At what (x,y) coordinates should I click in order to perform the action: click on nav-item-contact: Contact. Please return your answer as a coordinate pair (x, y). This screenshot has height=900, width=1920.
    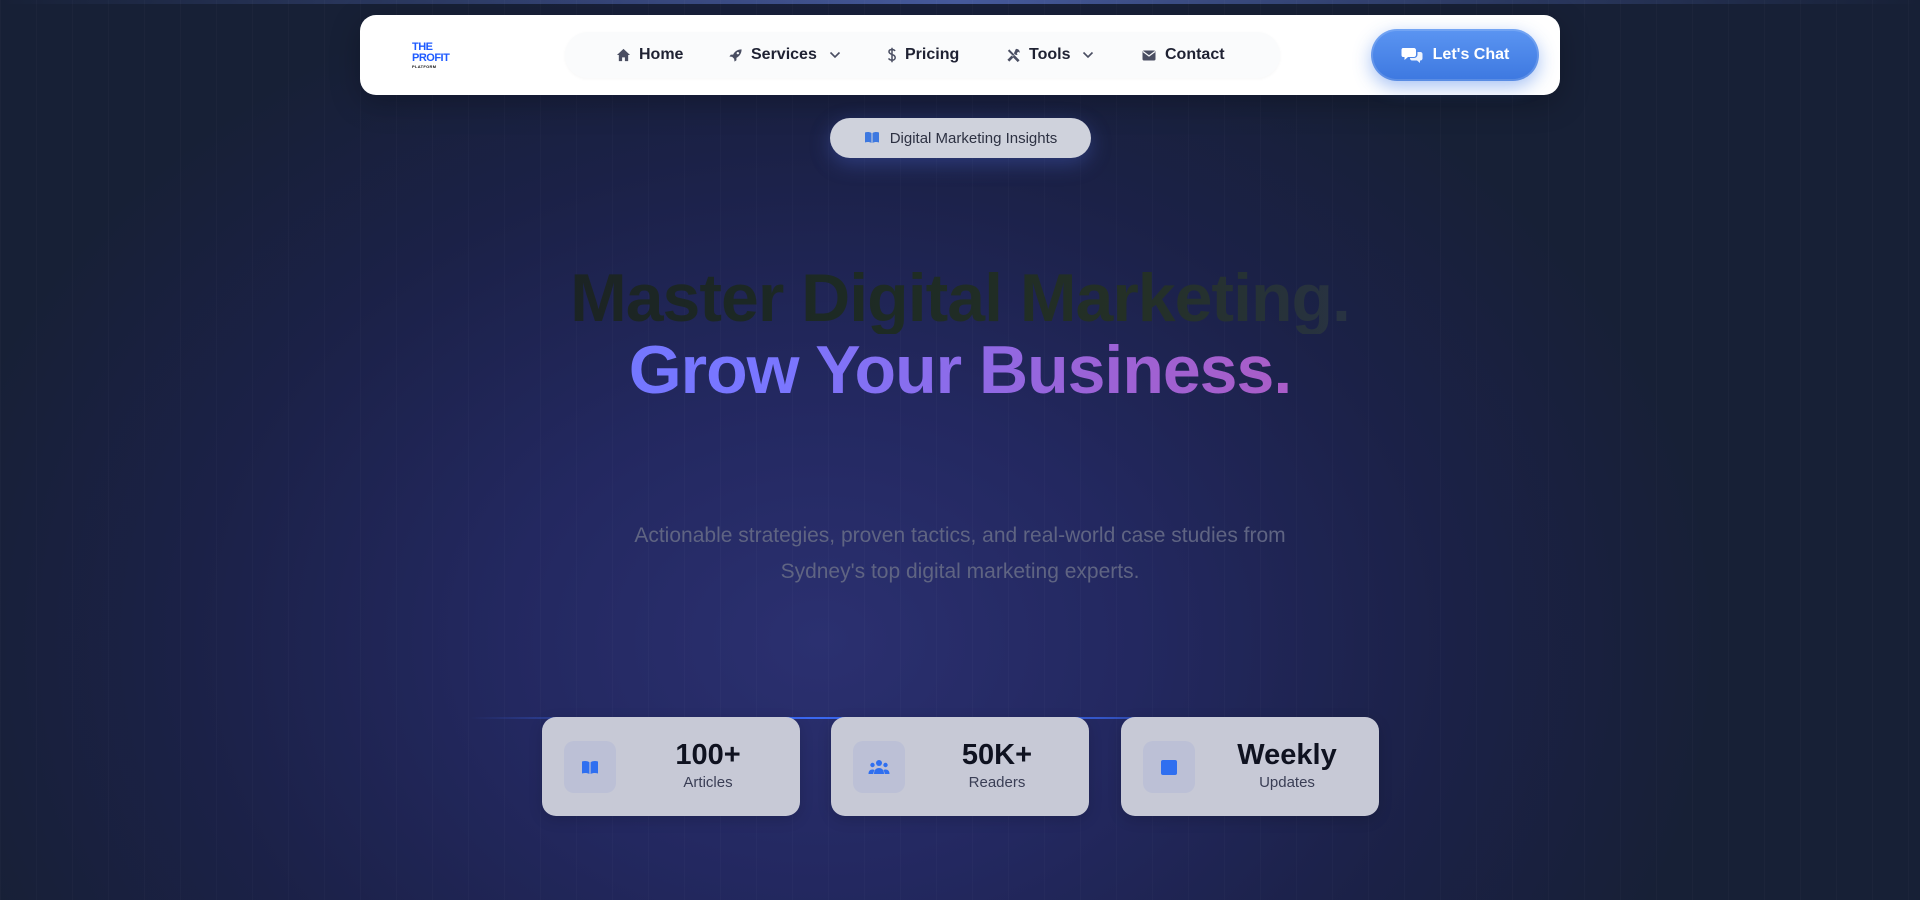
    Looking at the image, I should click on (1183, 55).